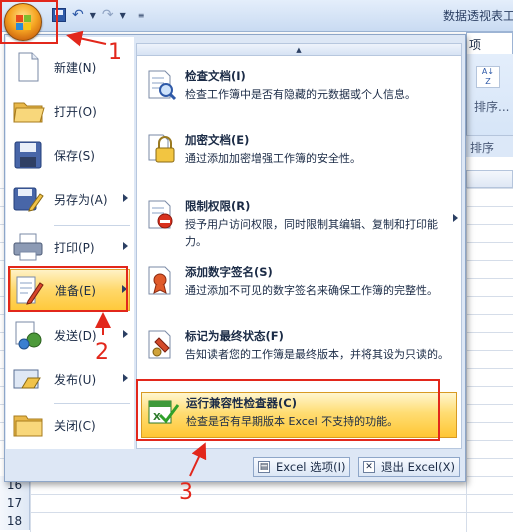 This screenshot has height=532, width=513. Describe the element at coordinates (75, 425) in the screenshot. I see `menu-item-label: 关闭(C)` at that location.